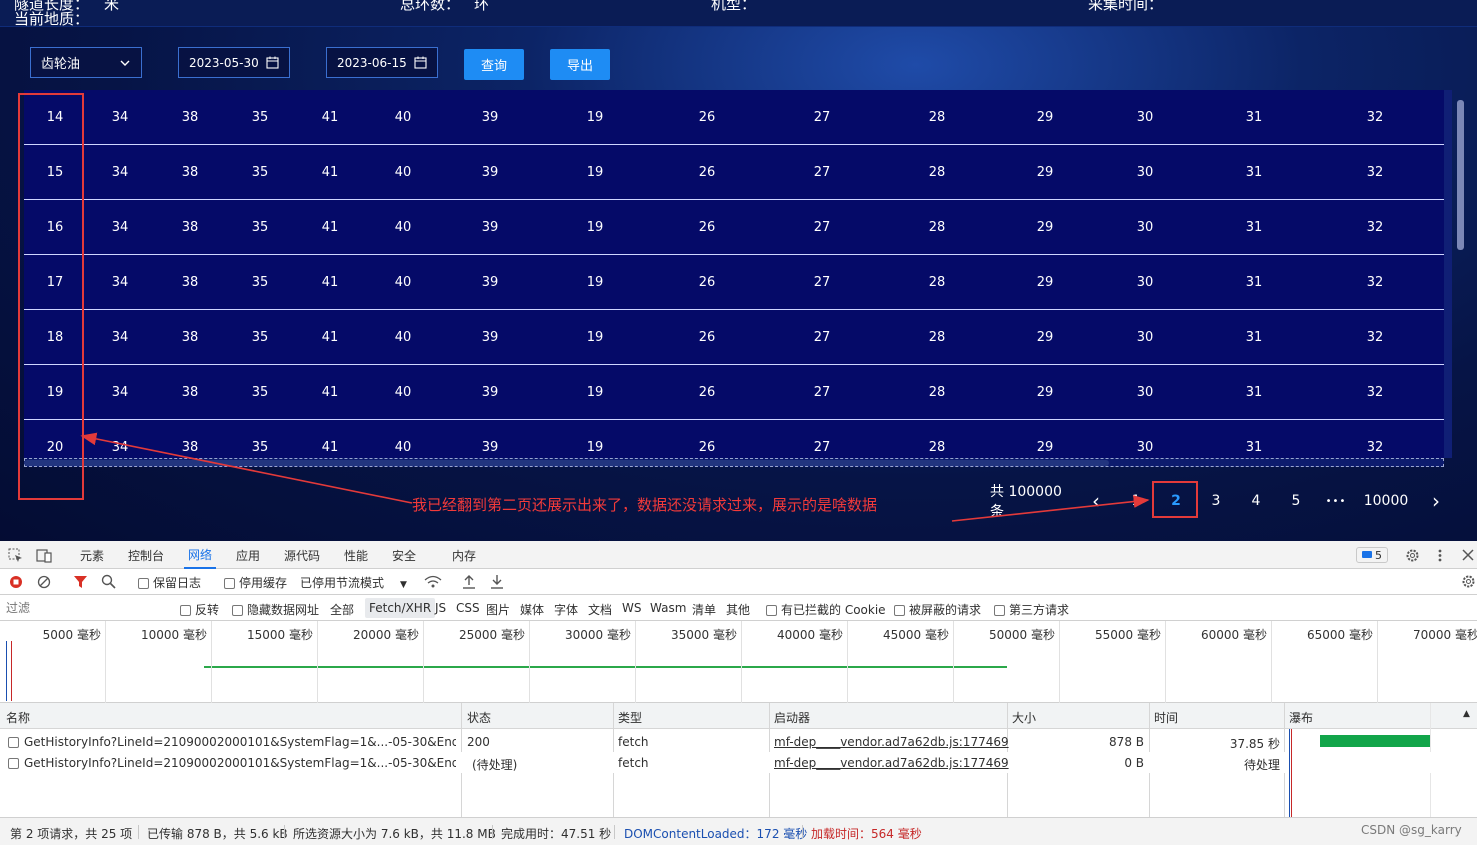  I want to click on disable-cache-checkbox: 停用缓存, so click(255, 582).